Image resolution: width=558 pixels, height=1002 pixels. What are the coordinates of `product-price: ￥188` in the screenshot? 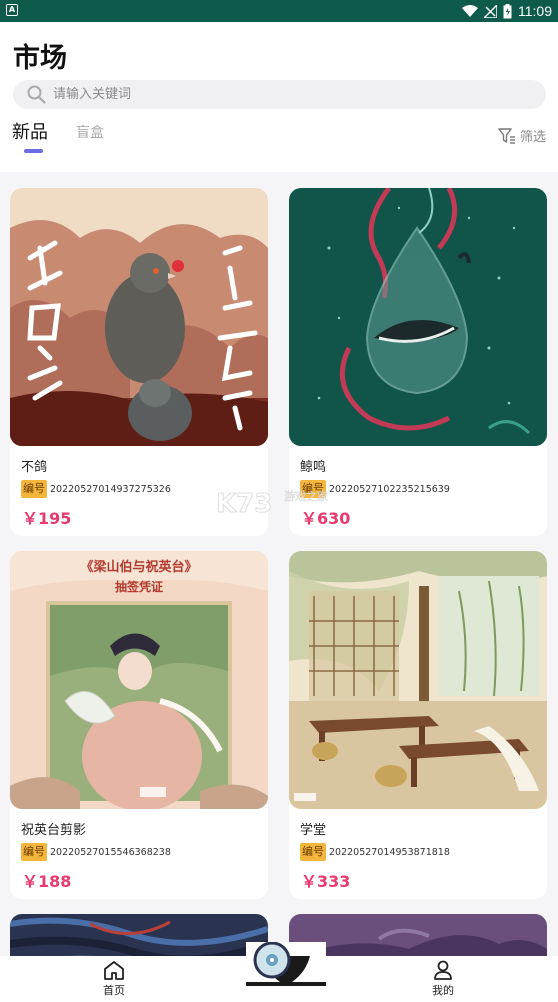 It's located at (47, 881).